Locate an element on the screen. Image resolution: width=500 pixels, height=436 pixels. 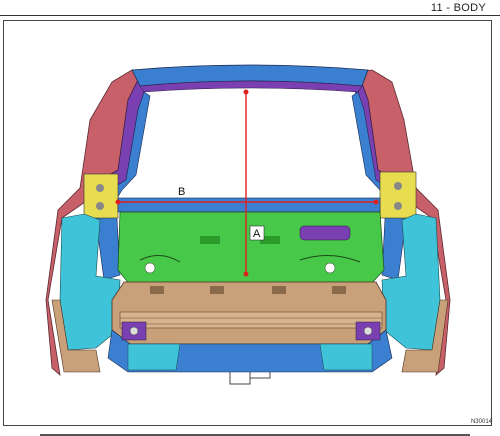
dimension-b-label: B is located at coordinates (181, 192).